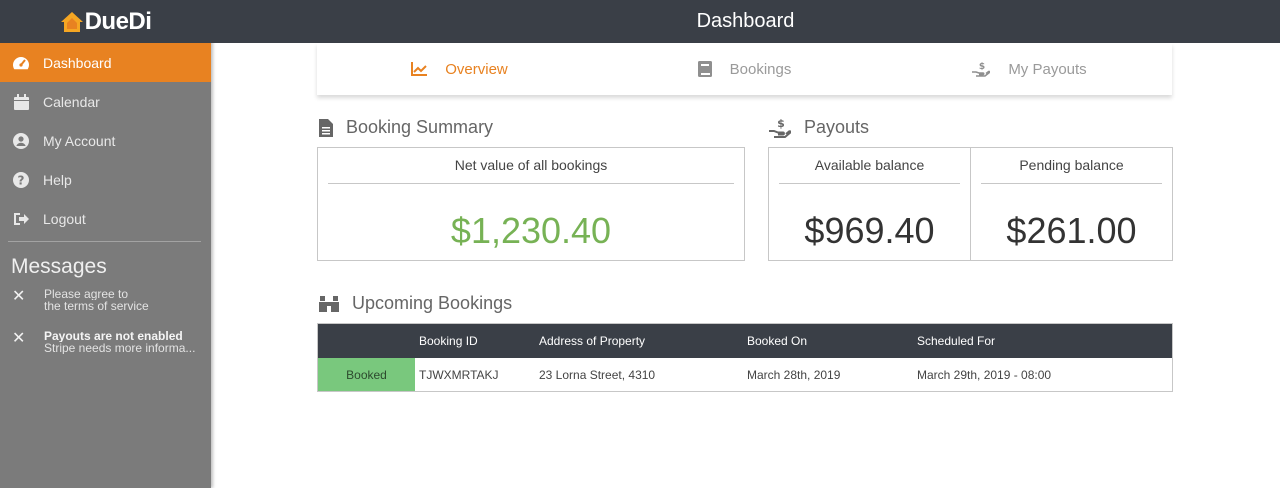  Describe the element at coordinates (419, 69) in the screenshot. I see `line-chart-icon` at that location.